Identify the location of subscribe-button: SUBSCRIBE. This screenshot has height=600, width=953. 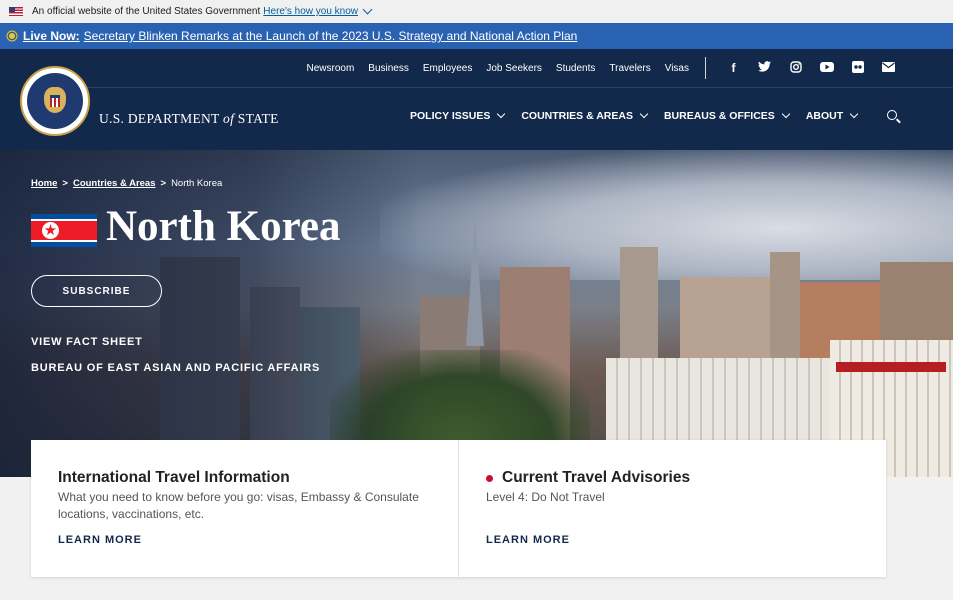
(96, 291).